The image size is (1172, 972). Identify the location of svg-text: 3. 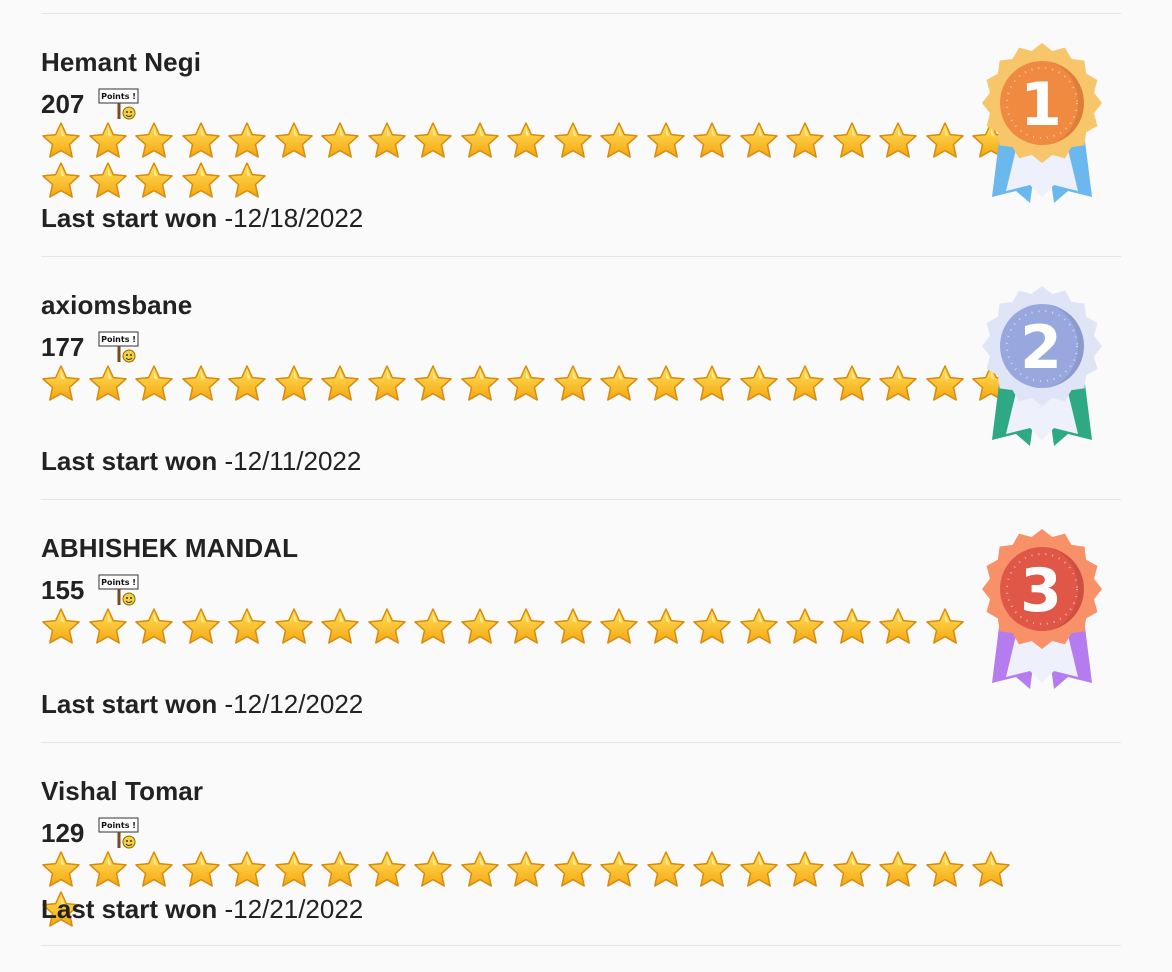
(1041, 591).